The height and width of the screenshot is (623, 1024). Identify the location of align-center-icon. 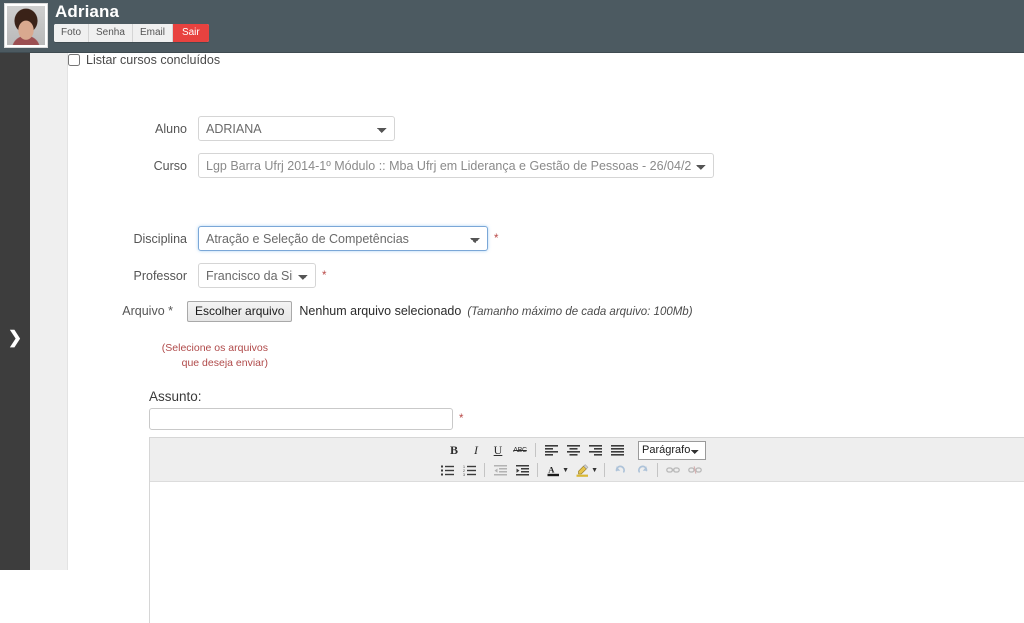
(573, 450).